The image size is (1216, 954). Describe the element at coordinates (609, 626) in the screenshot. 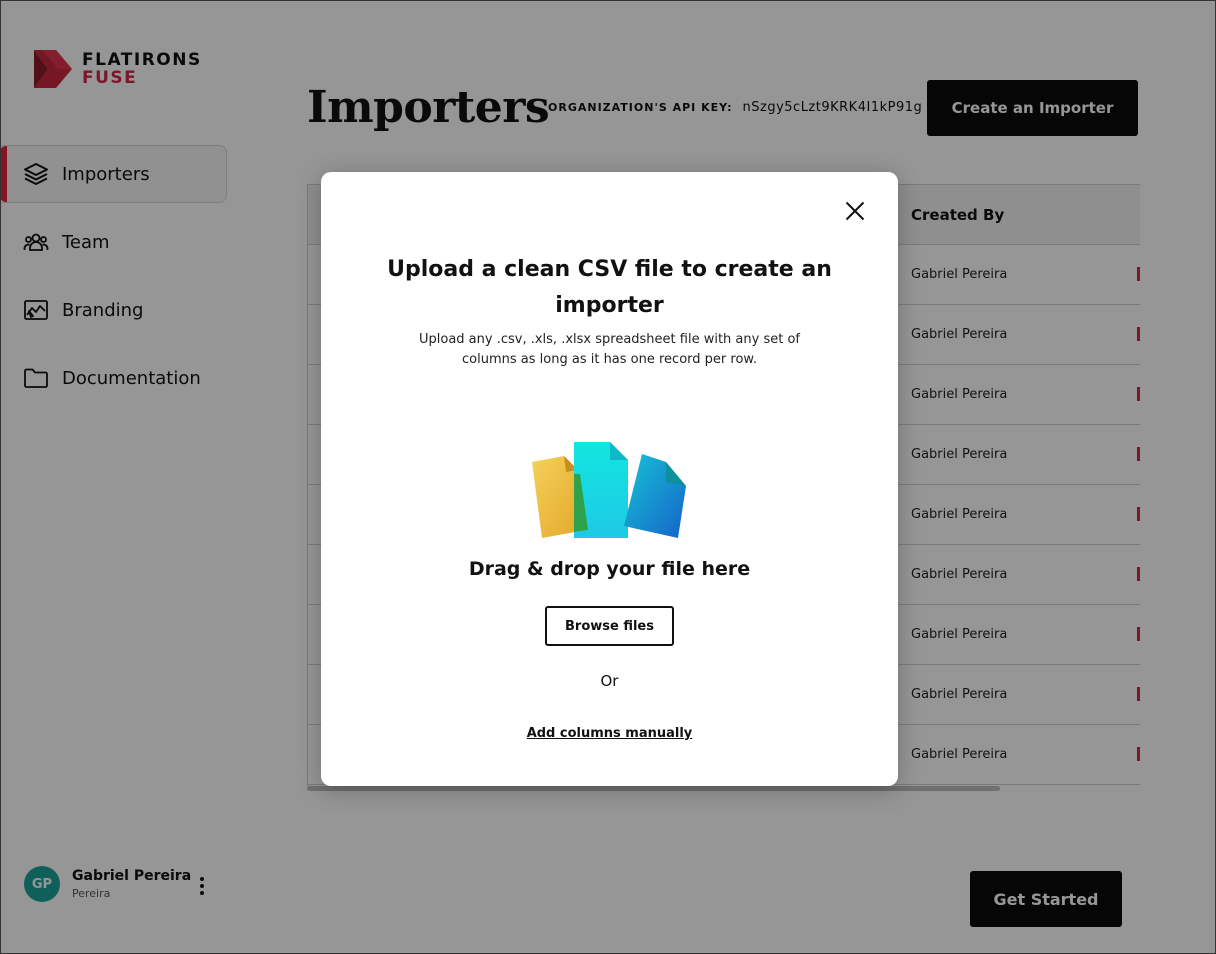

I see `browse-files-button: Browse files` at that location.